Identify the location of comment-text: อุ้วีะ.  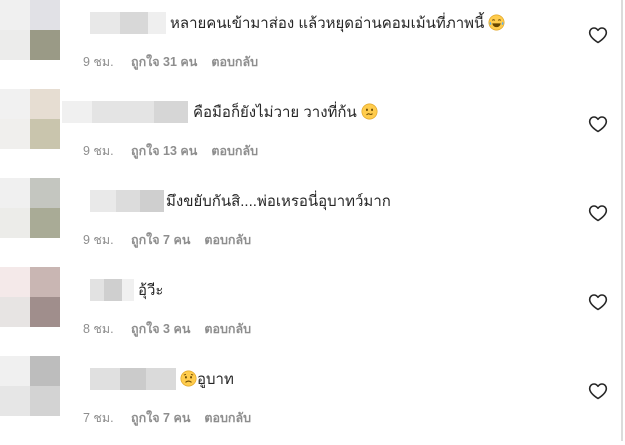
(151, 291).